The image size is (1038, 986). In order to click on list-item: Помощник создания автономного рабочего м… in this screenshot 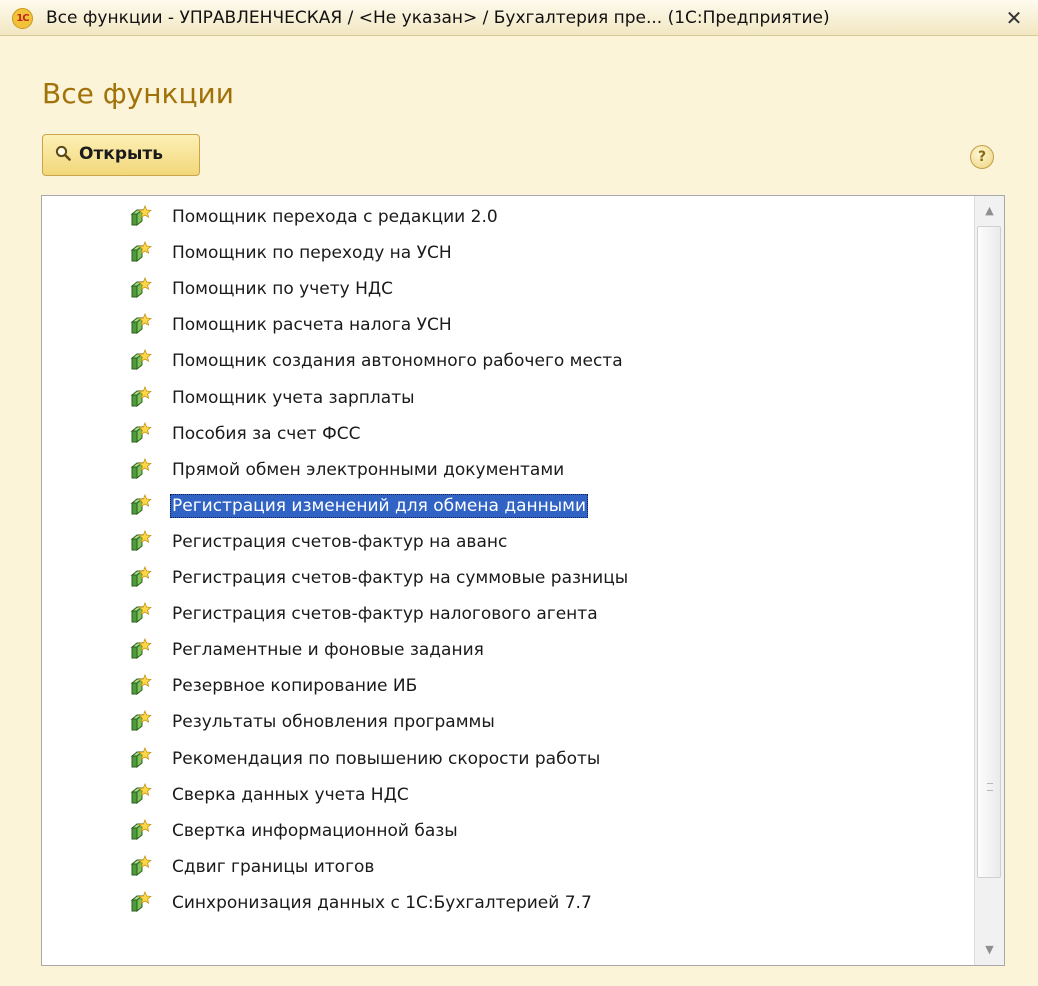, I will do `click(507, 360)`.